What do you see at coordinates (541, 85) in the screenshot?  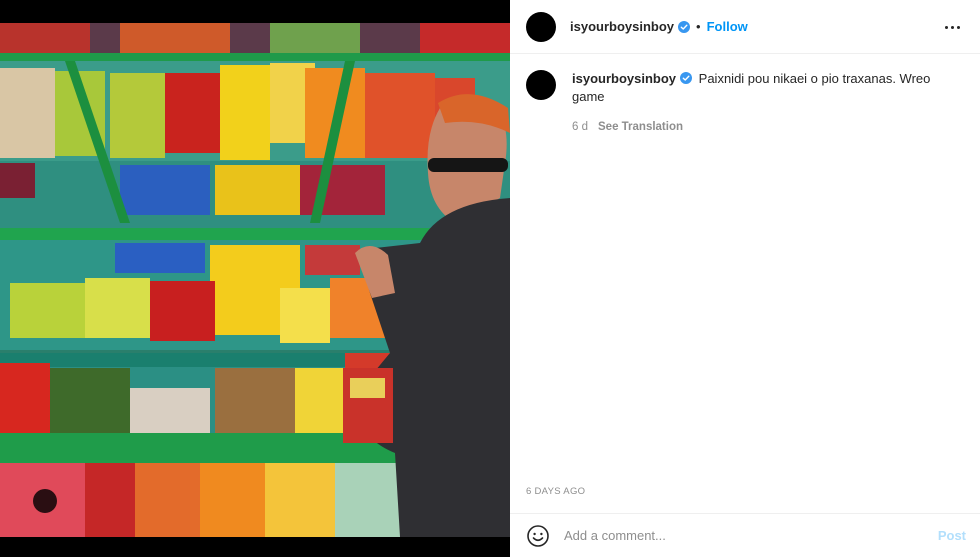 I see `caption-avatar` at bounding box center [541, 85].